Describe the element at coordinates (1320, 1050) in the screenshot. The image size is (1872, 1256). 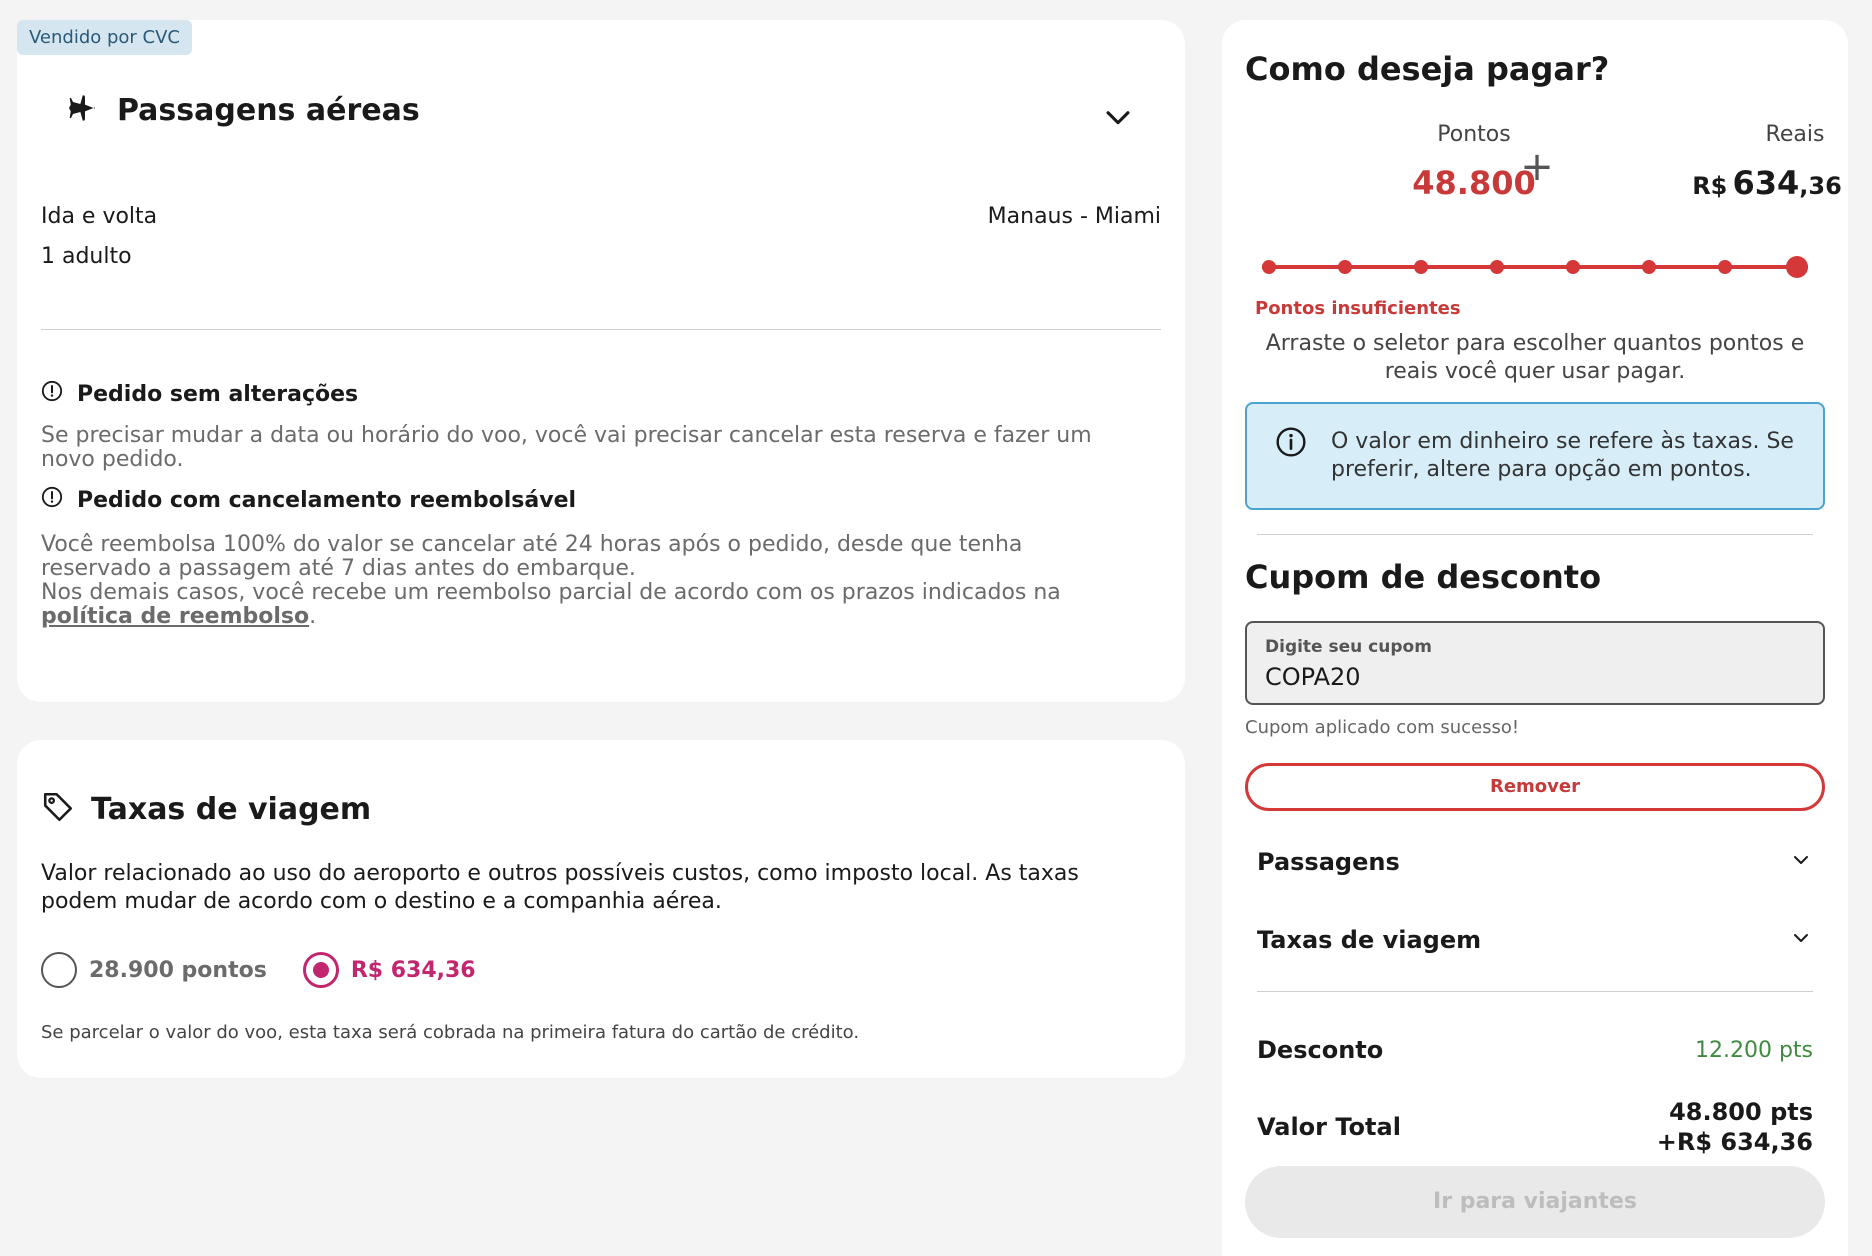
I see `discount-label: Desconto` at that location.